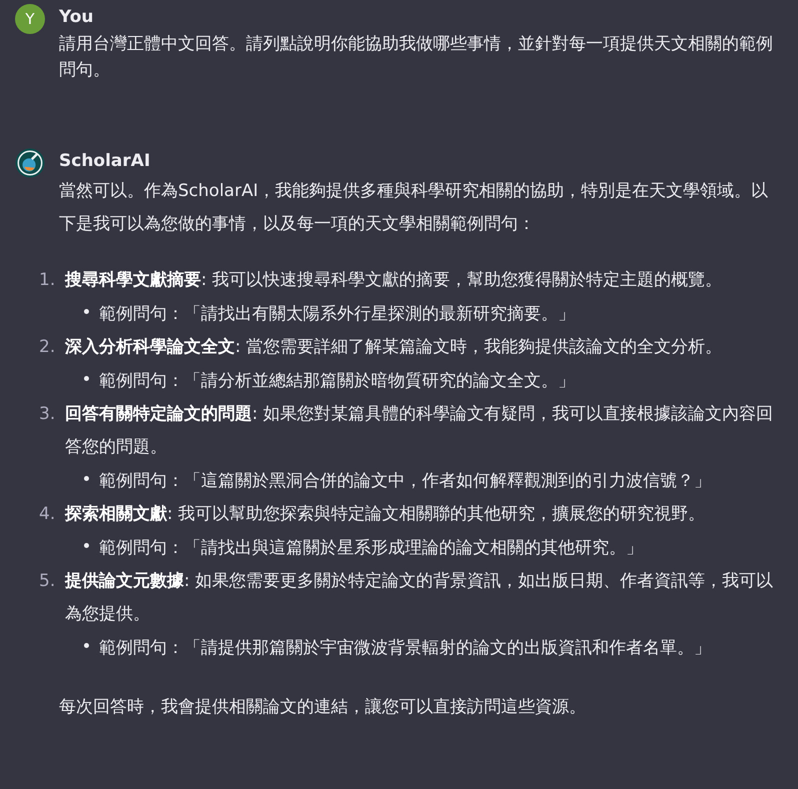  I want to click on example-question: 範例問句：「請找出與這篇關於星系形成理論的論文相關的其他研究。」, so click(371, 548).